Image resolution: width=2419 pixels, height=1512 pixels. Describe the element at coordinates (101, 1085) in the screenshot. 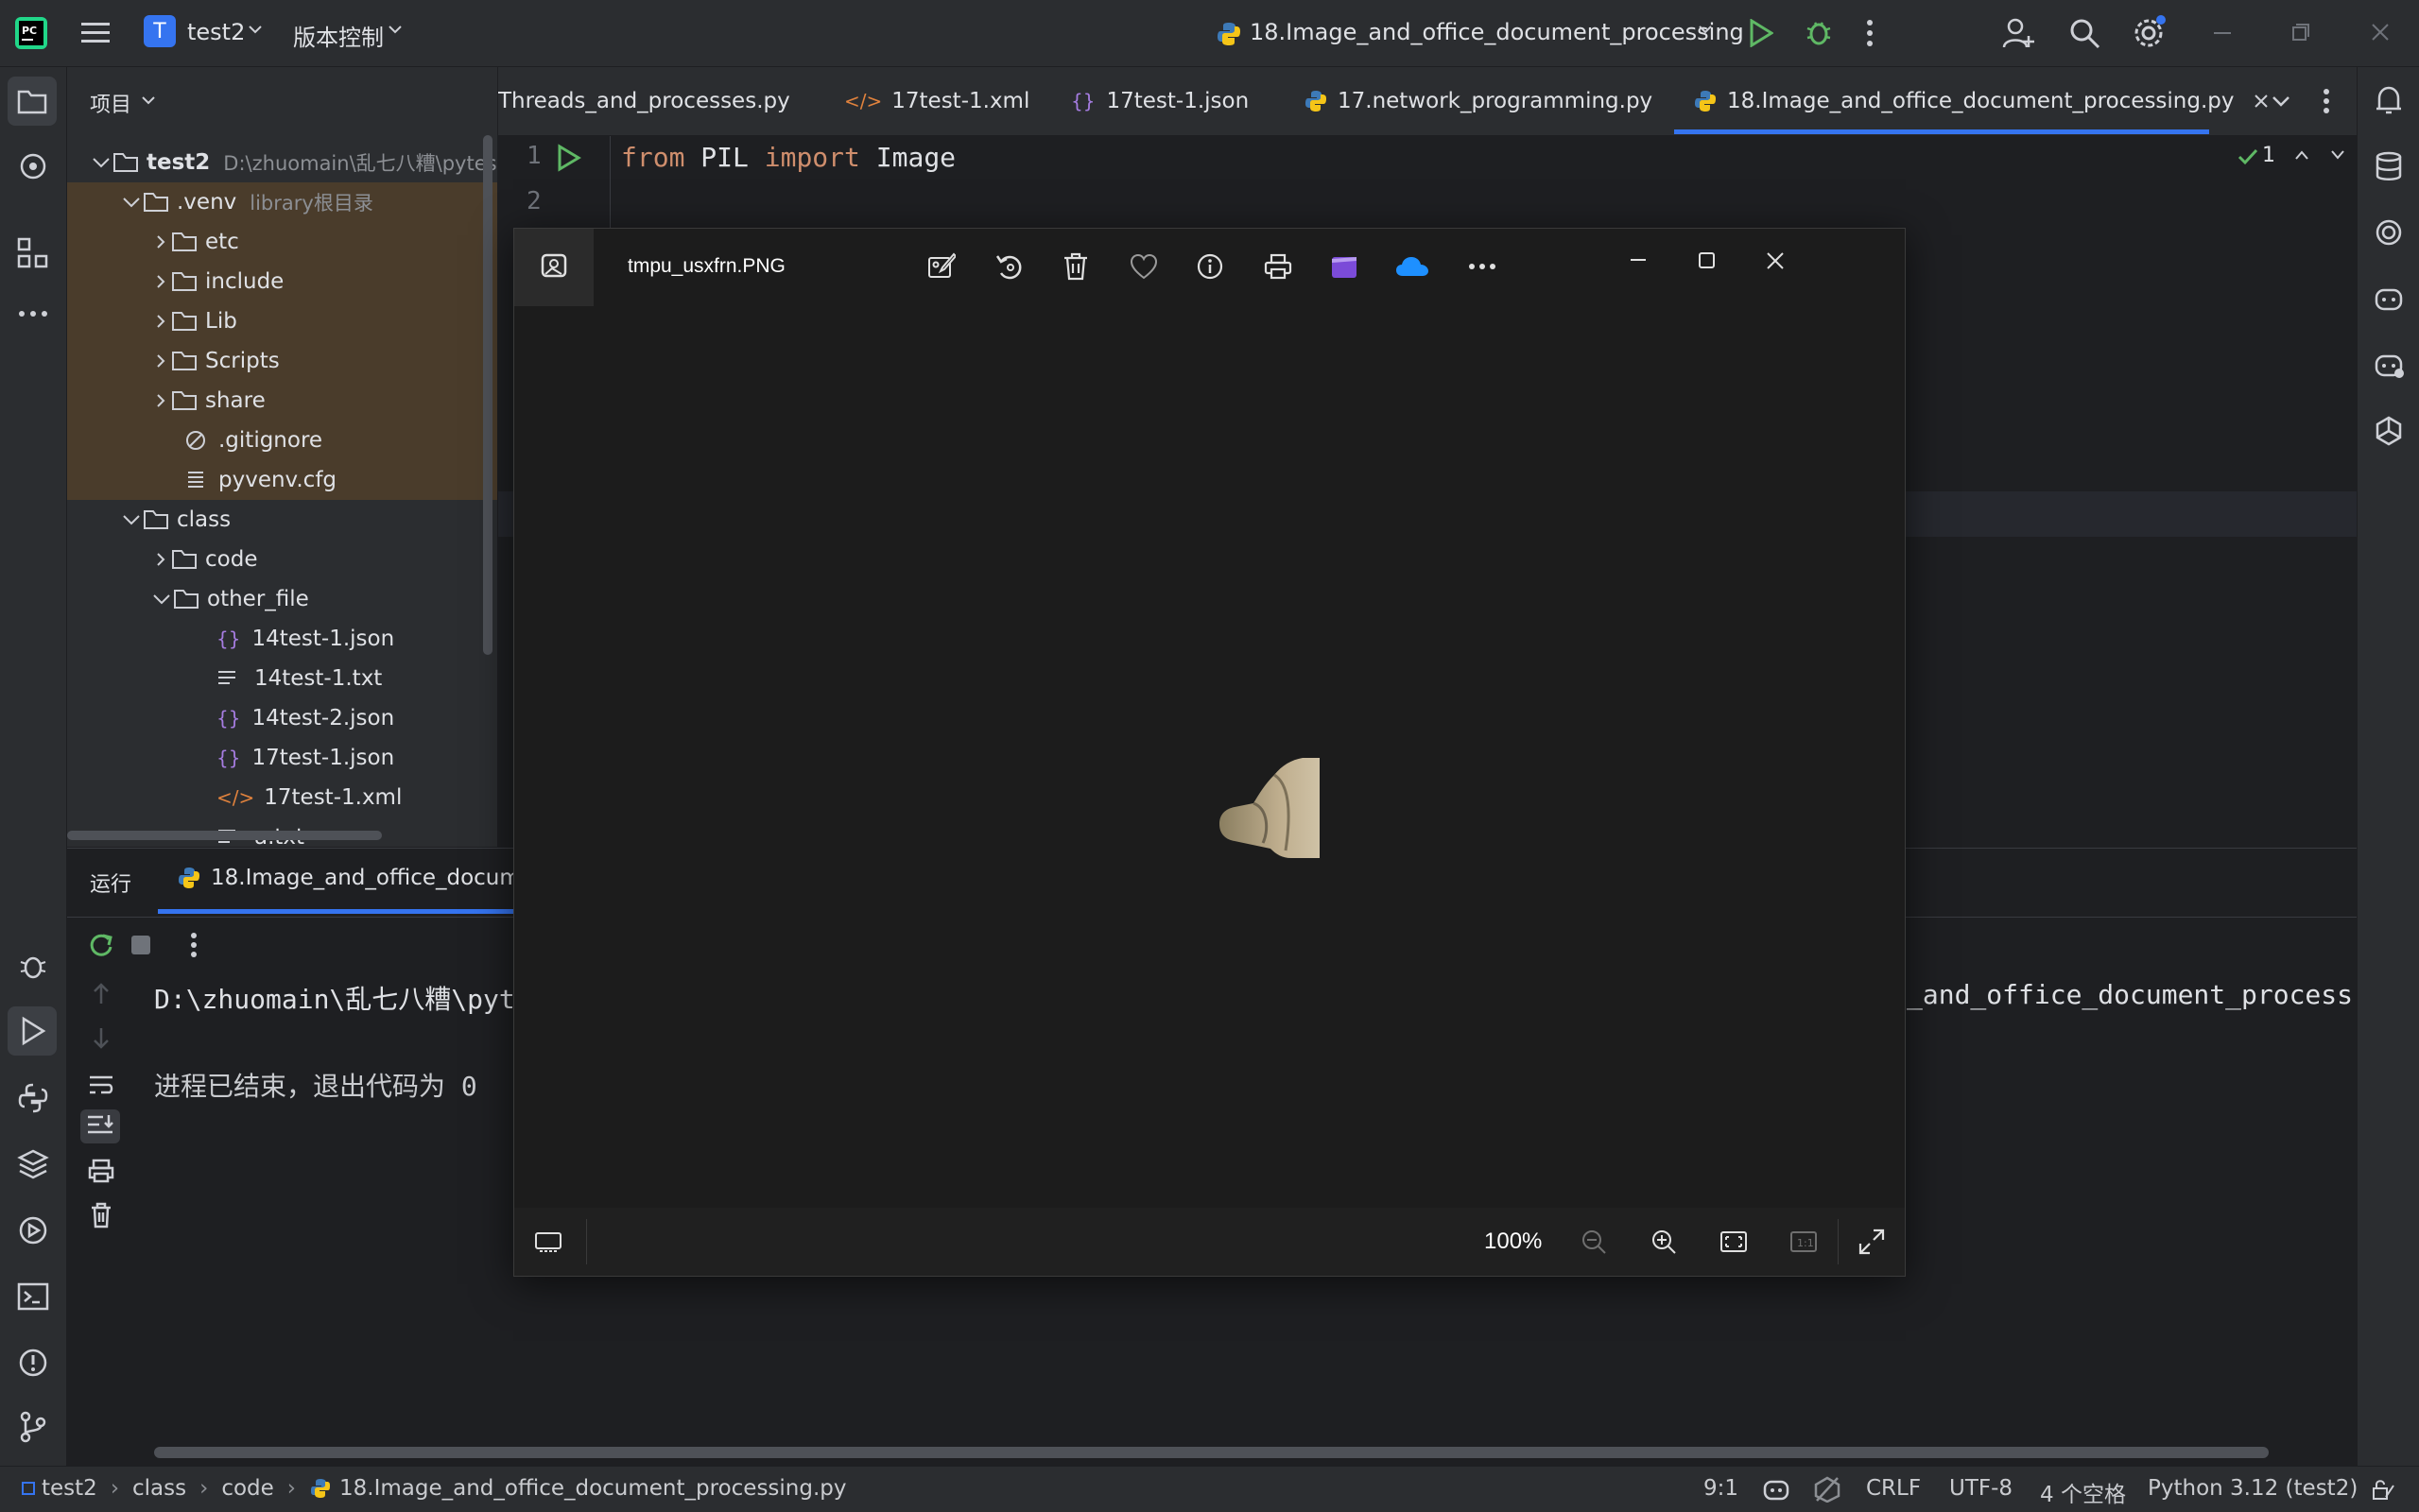

I see `soft-wrap-icon` at that location.